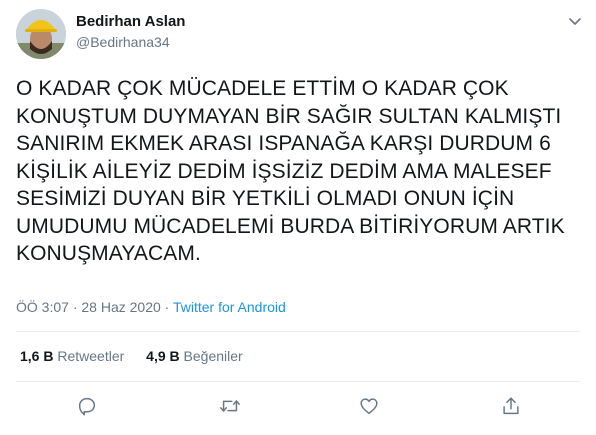  I want to click on tweet-source-link: Twitter for Android, so click(229, 307).